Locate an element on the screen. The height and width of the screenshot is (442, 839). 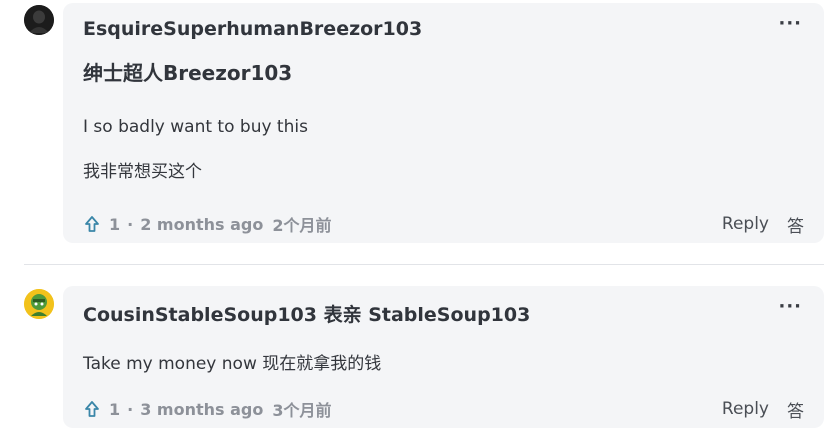
comment-author-translation: 绅士超人Breezor103 is located at coordinates (188, 73).